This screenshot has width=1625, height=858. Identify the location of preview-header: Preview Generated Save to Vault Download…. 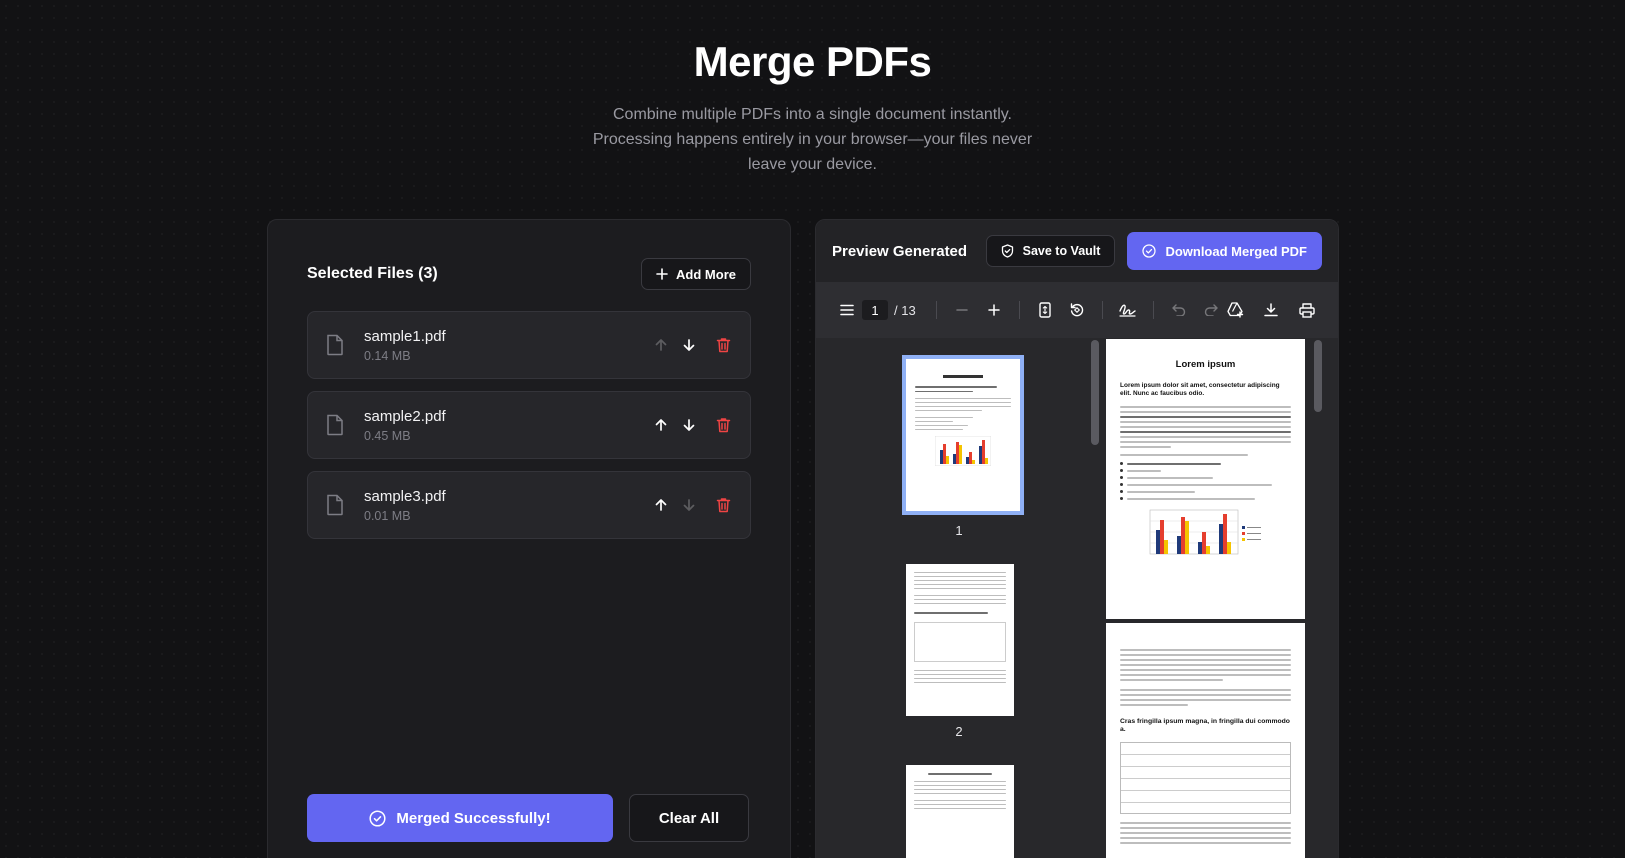
(1077, 251).